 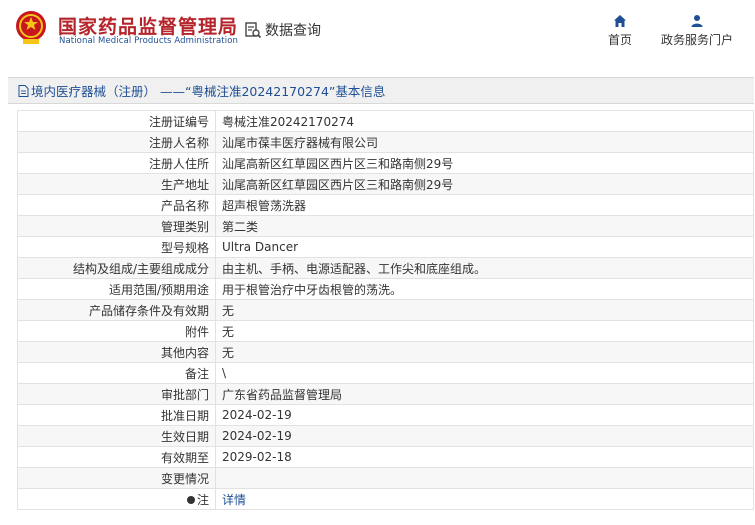 I want to click on table-row: 有效期至 2029-02-18, so click(x=385, y=457).